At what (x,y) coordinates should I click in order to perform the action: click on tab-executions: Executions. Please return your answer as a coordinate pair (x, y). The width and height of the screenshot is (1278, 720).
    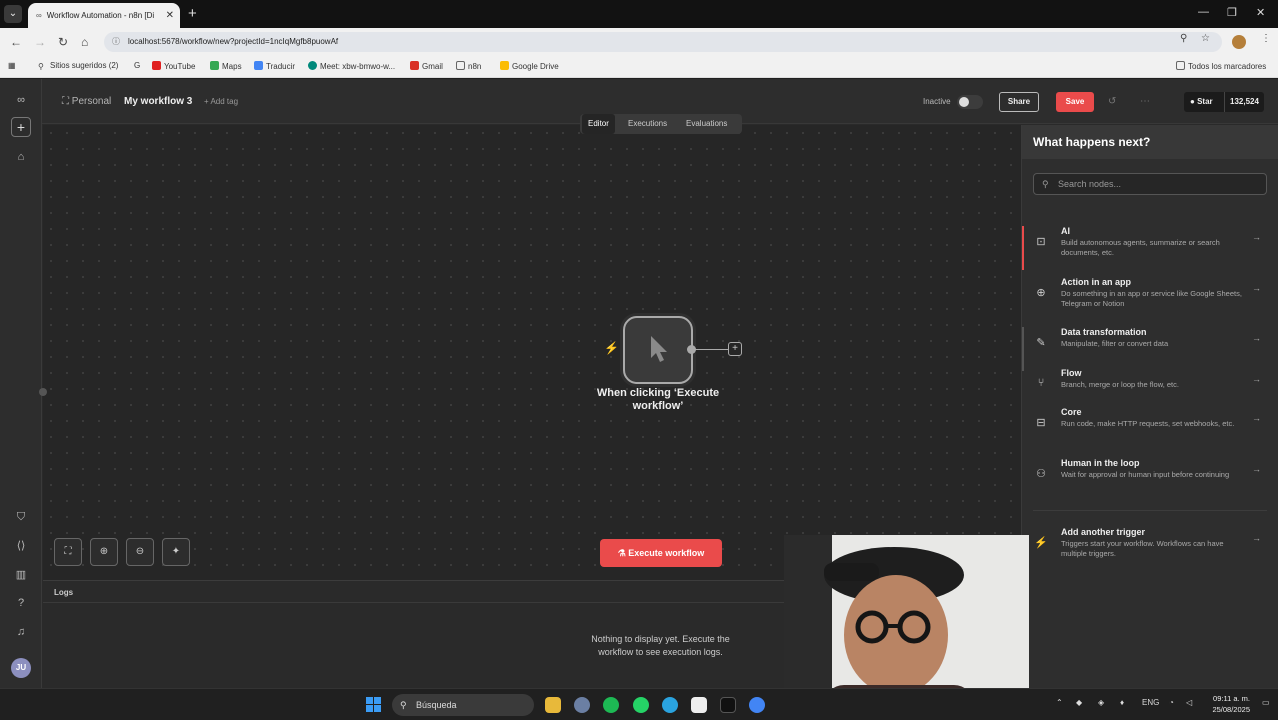
    Looking at the image, I should click on (647, 124).